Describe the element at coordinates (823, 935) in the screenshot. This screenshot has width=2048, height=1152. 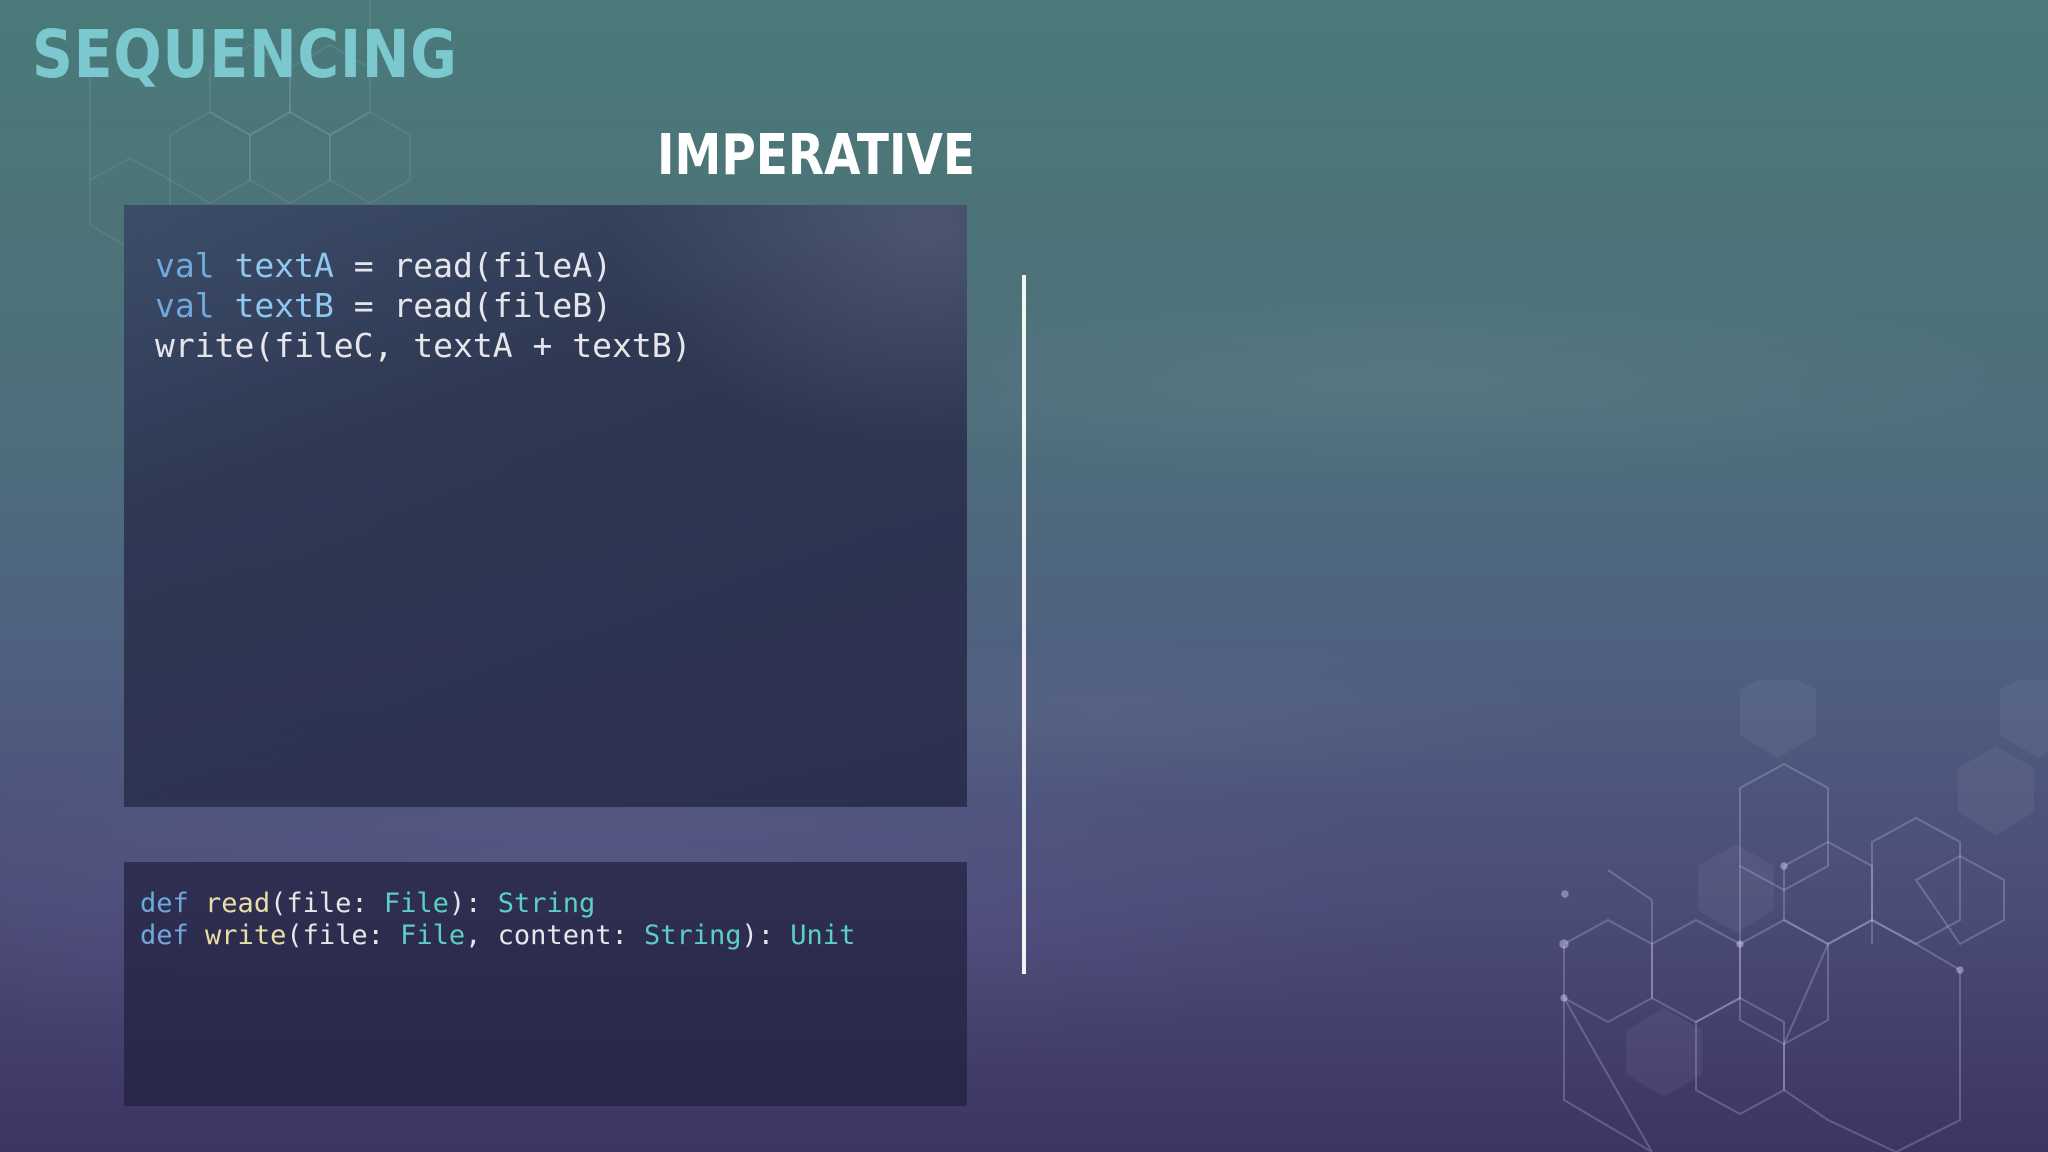
I see `type-name: Unit` at that location.